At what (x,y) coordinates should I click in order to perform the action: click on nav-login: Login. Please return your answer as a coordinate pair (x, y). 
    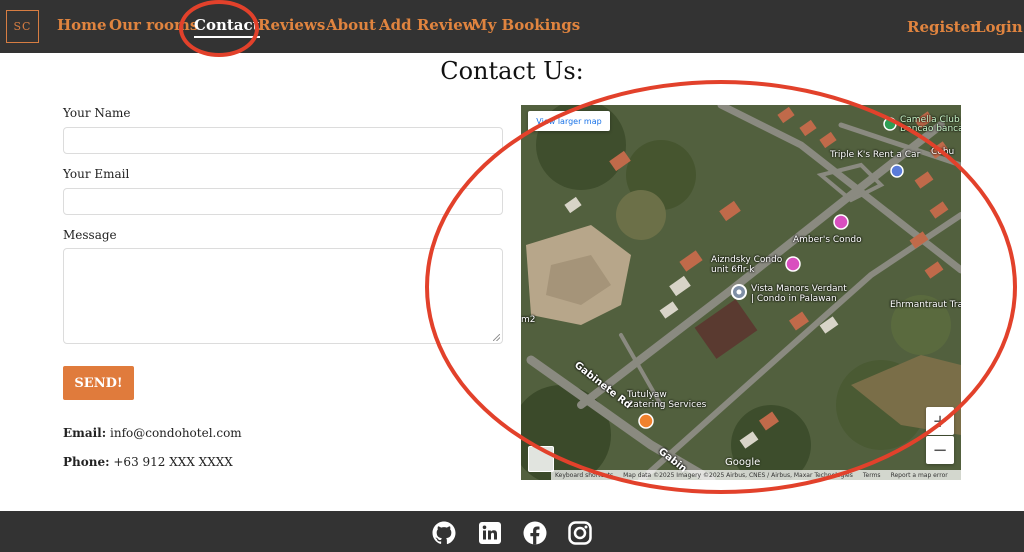
    Looking at the image, I should click on (999, 27).